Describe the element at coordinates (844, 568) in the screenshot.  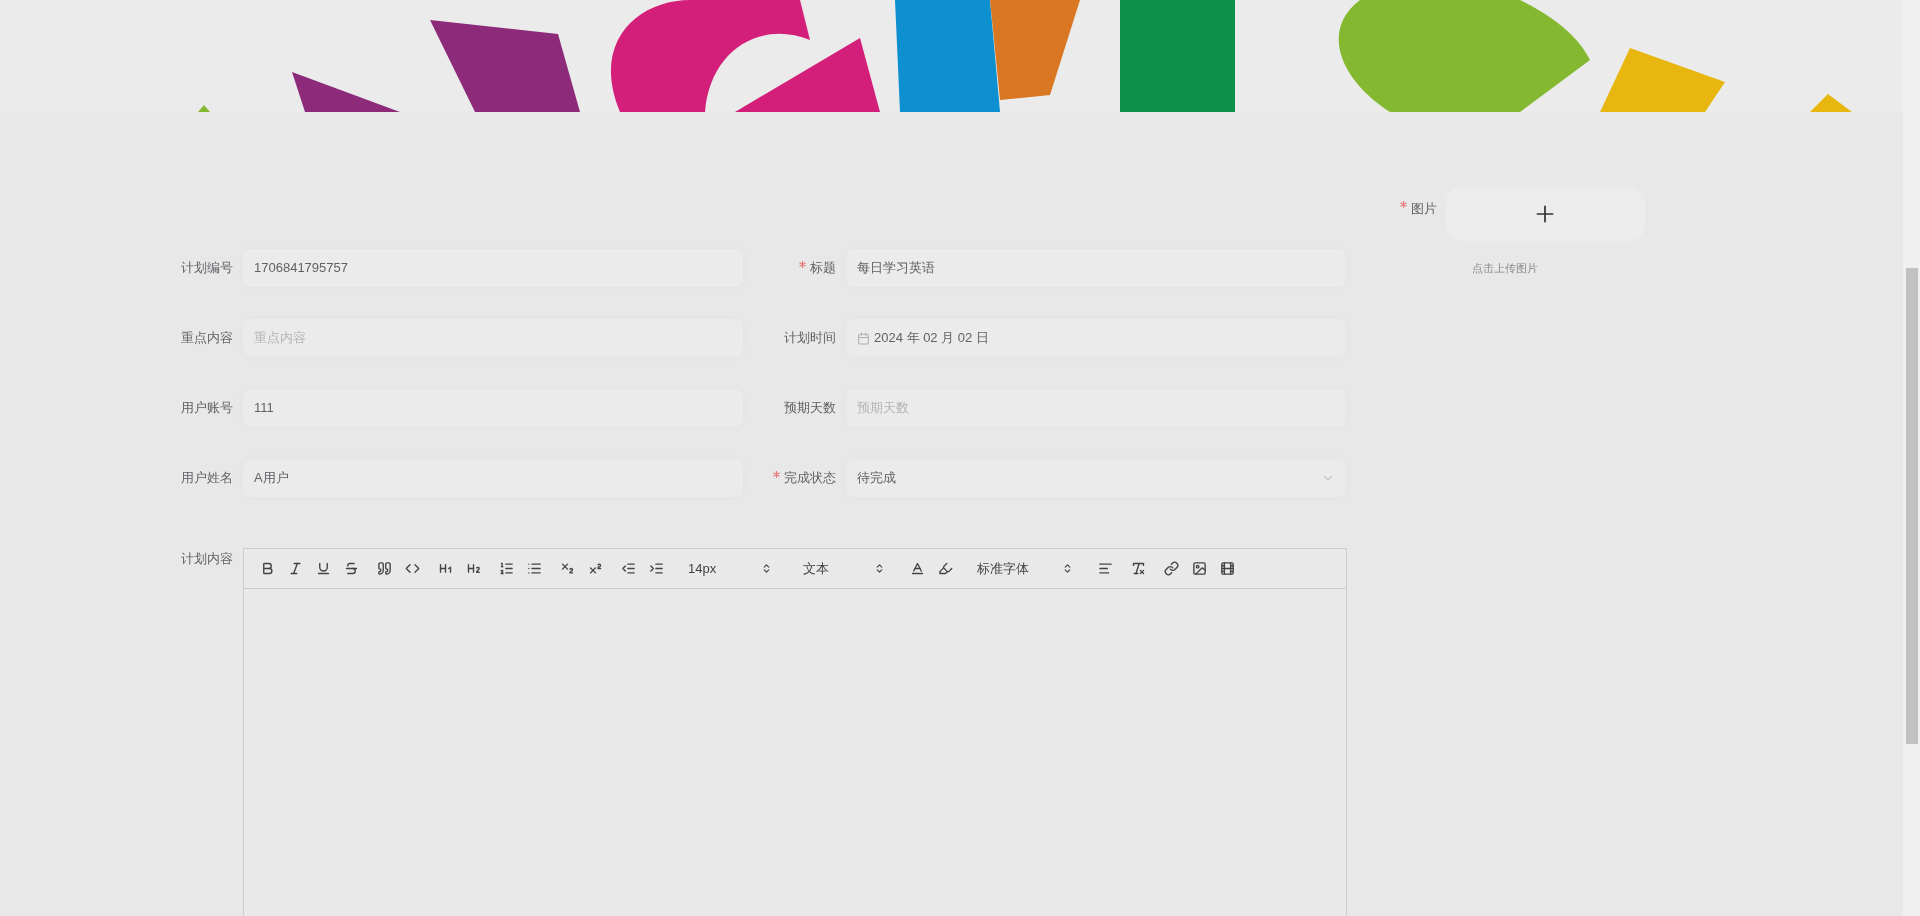
I see `toolbar-picker: 文本` at that location.